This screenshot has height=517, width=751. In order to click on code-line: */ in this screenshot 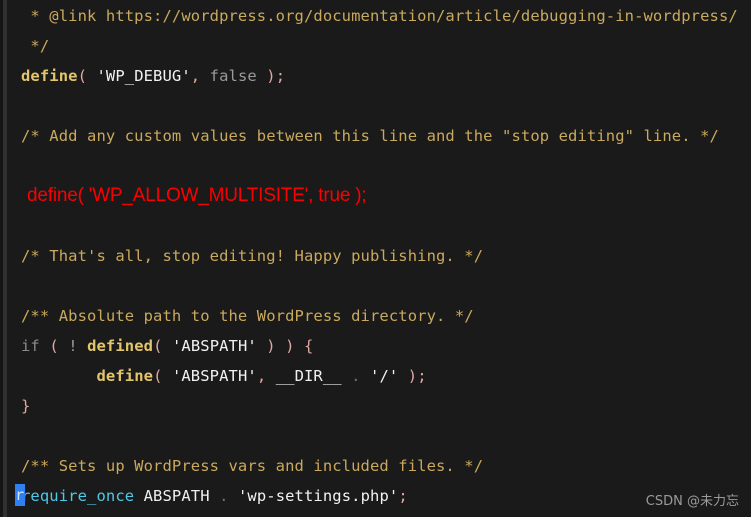, I will do `click(35, 46)`.